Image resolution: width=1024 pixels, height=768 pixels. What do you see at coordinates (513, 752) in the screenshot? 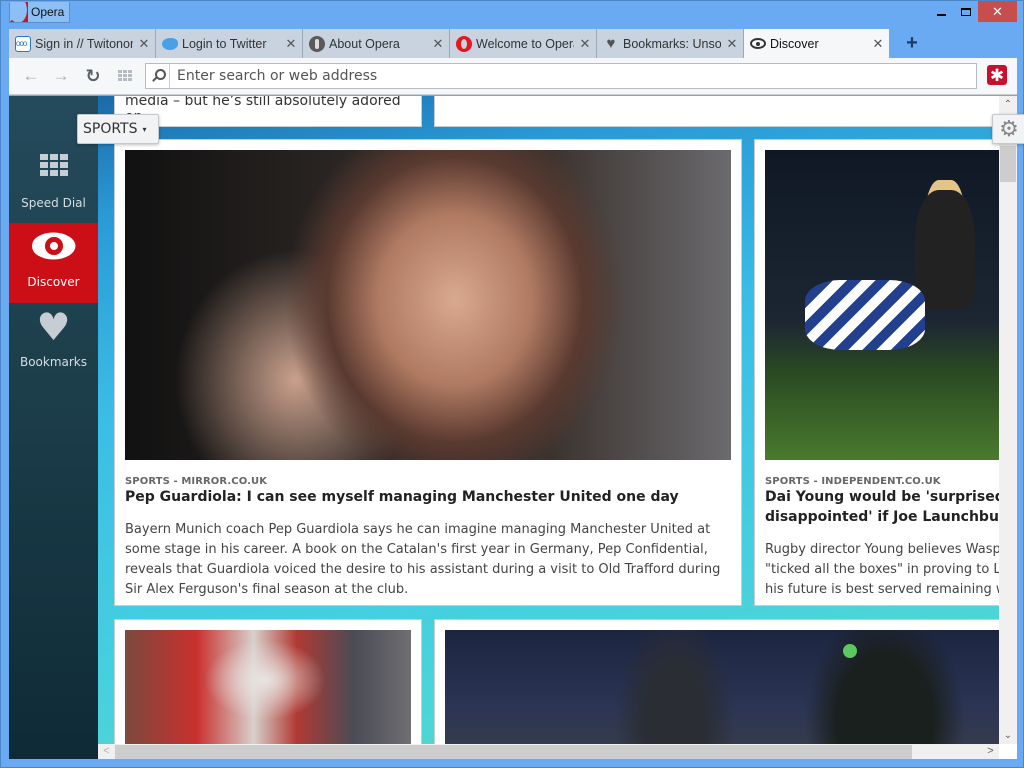
I see `horizontal-scroll-thumb` at bounding box center [513, 752].